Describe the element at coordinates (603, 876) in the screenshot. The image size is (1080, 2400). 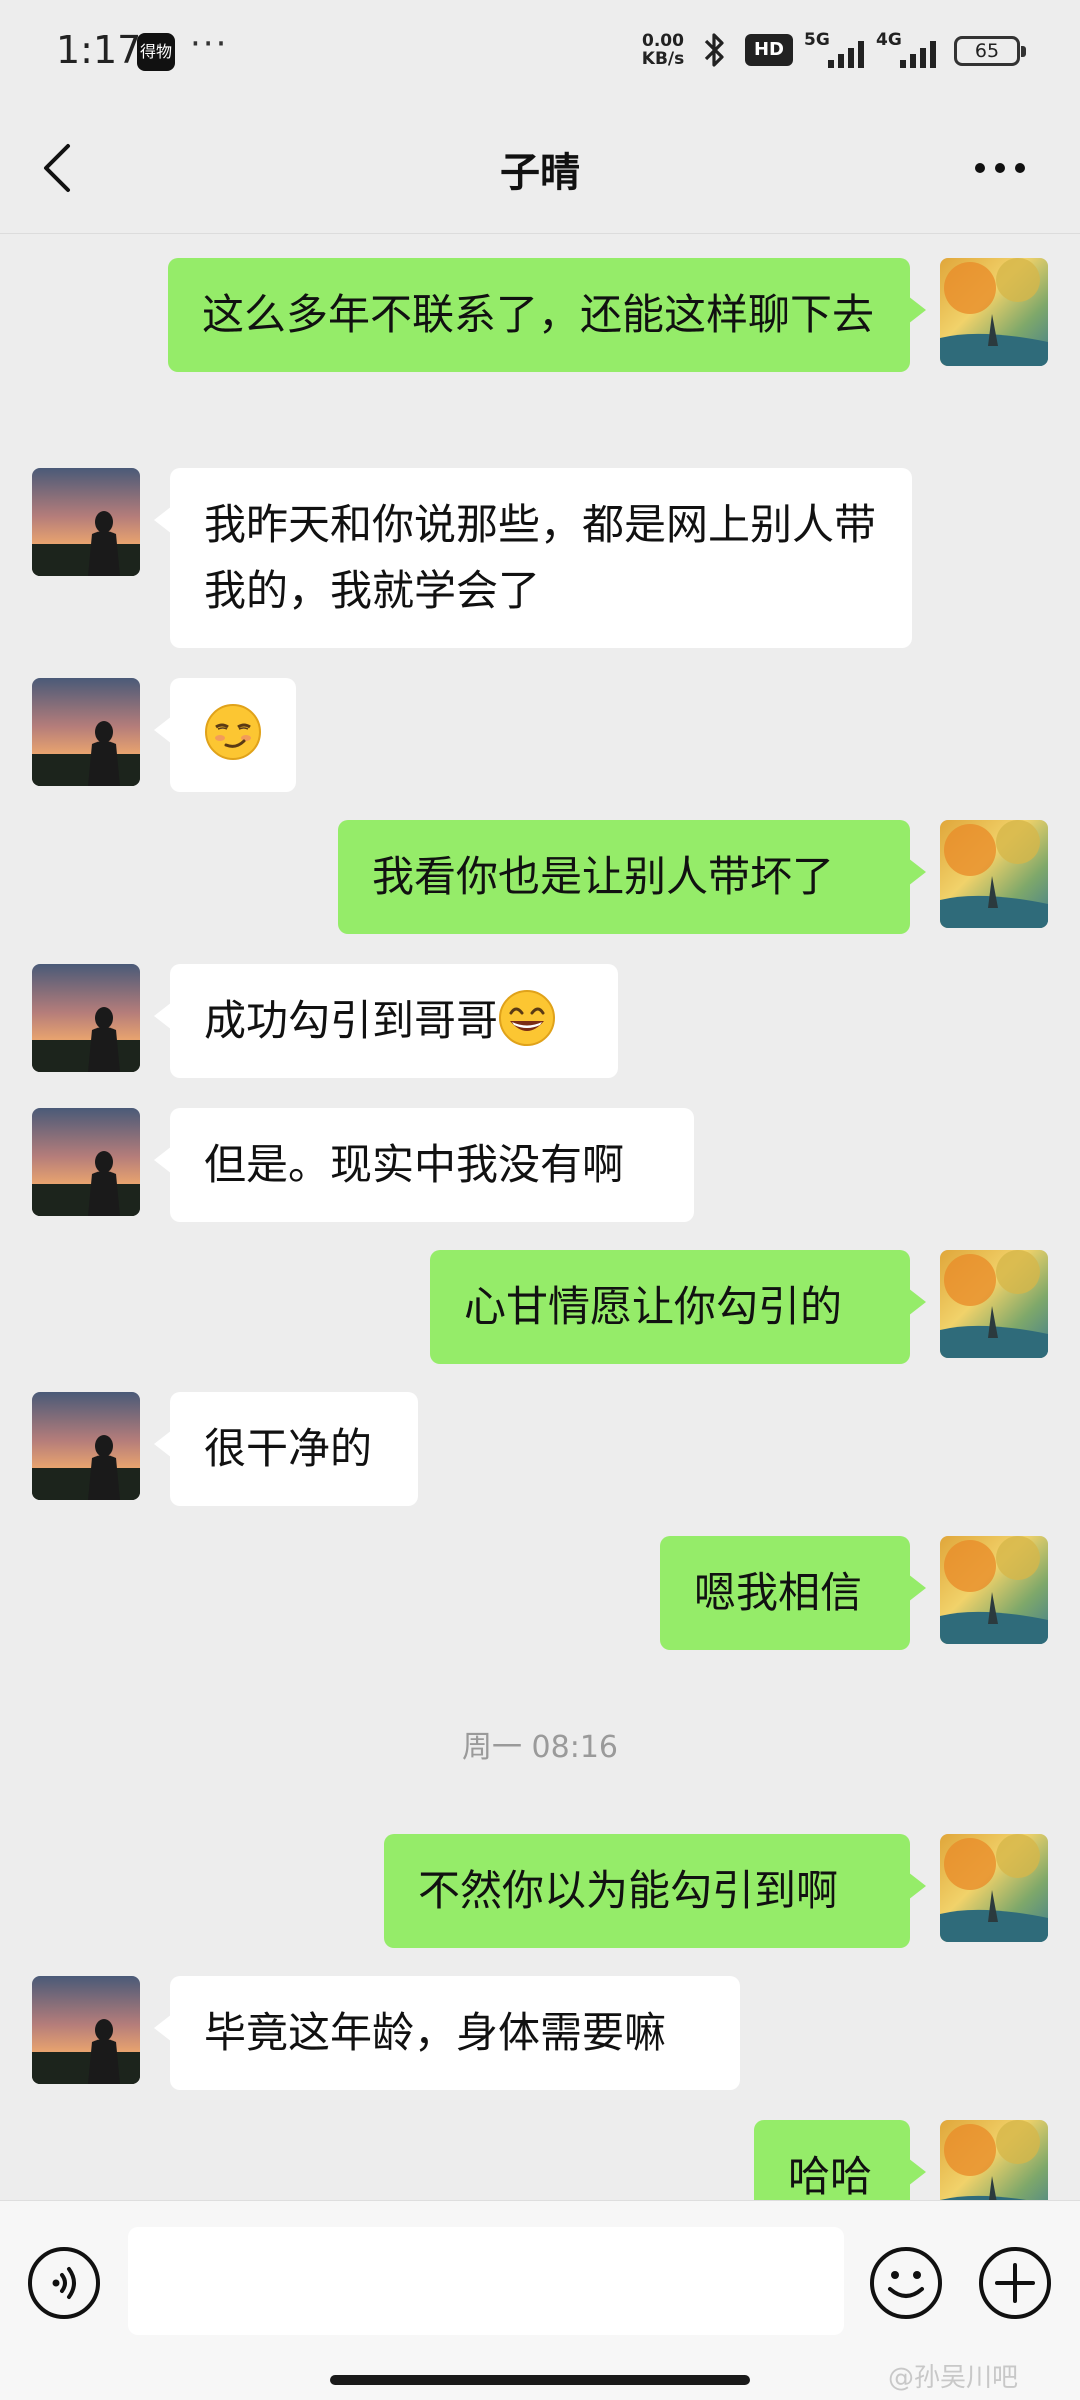
I see `message-text: 我看你也是让别人带坏了` at that location.